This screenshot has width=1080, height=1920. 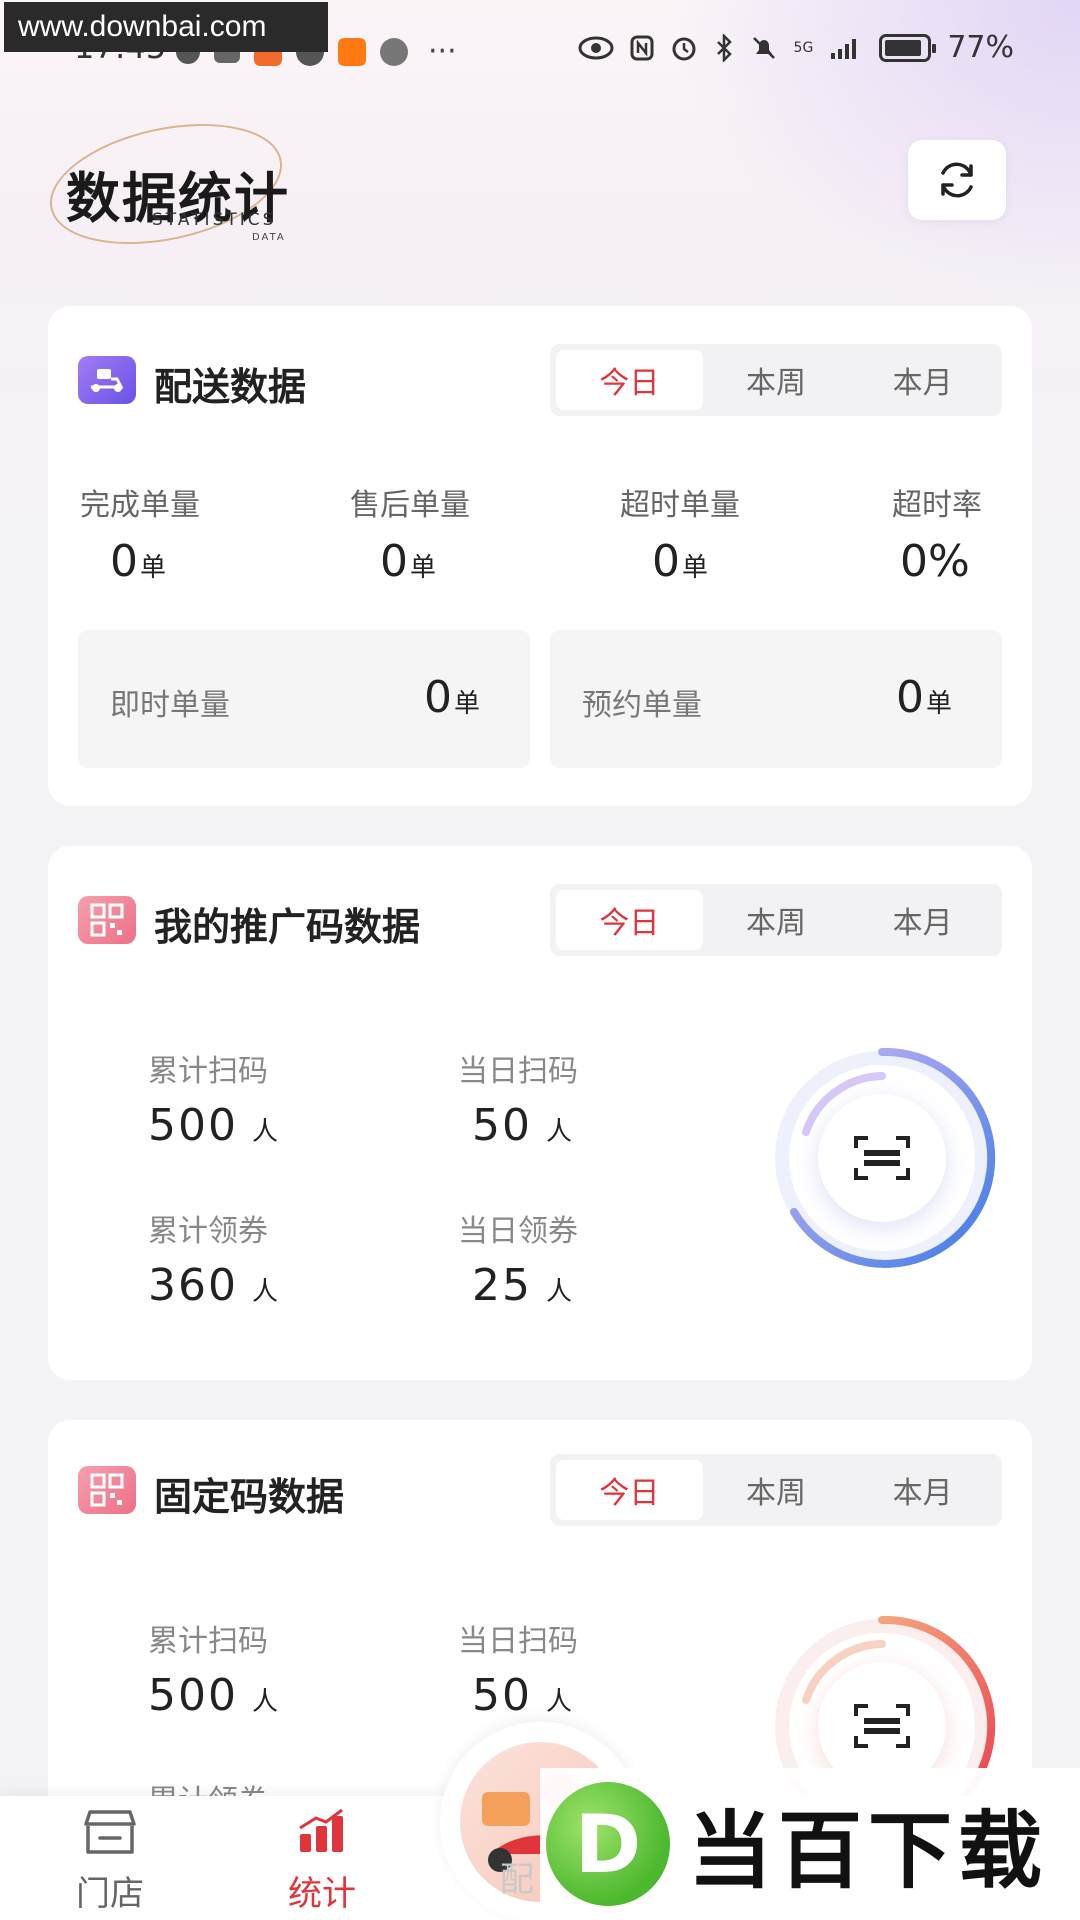 I want to click on reserved-orders-box: 预约单量 0单, so click(x=776, y=699).